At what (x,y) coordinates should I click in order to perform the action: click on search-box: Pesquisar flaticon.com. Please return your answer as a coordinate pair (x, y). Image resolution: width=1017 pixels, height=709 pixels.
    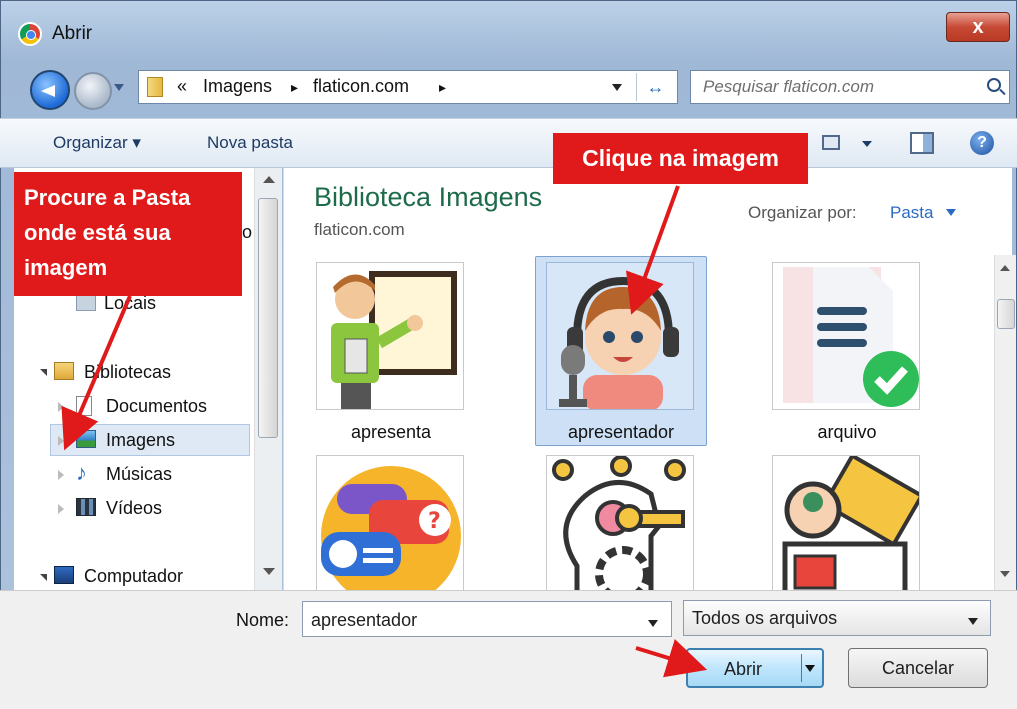
    Looking at the image, I should click on (850, 87).